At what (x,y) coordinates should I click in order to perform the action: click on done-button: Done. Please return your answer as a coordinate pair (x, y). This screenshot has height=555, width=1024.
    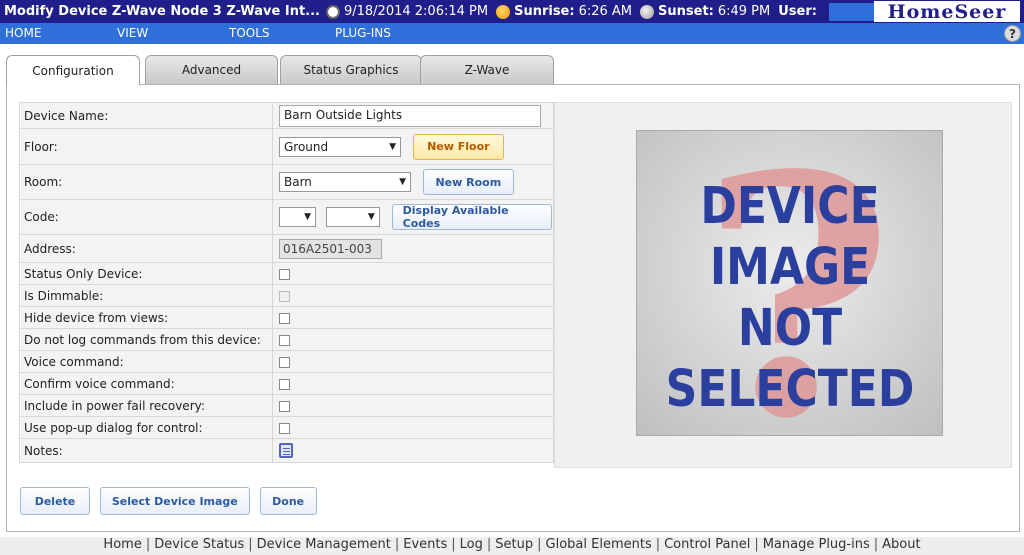
    Looking at the image, I should click on (288, 501).